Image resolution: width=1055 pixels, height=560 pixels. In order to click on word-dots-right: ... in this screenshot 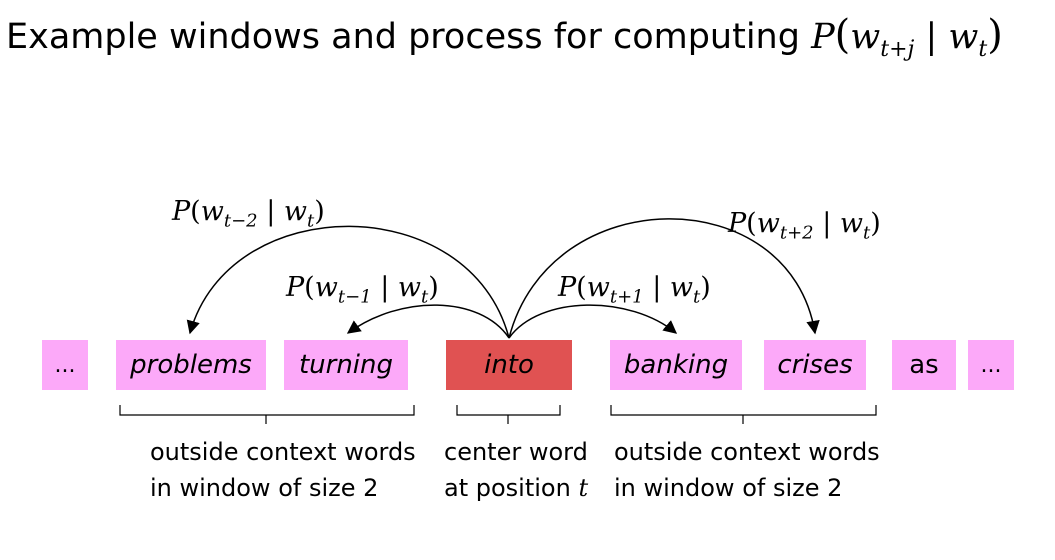, I will do `click(991, 365)`.